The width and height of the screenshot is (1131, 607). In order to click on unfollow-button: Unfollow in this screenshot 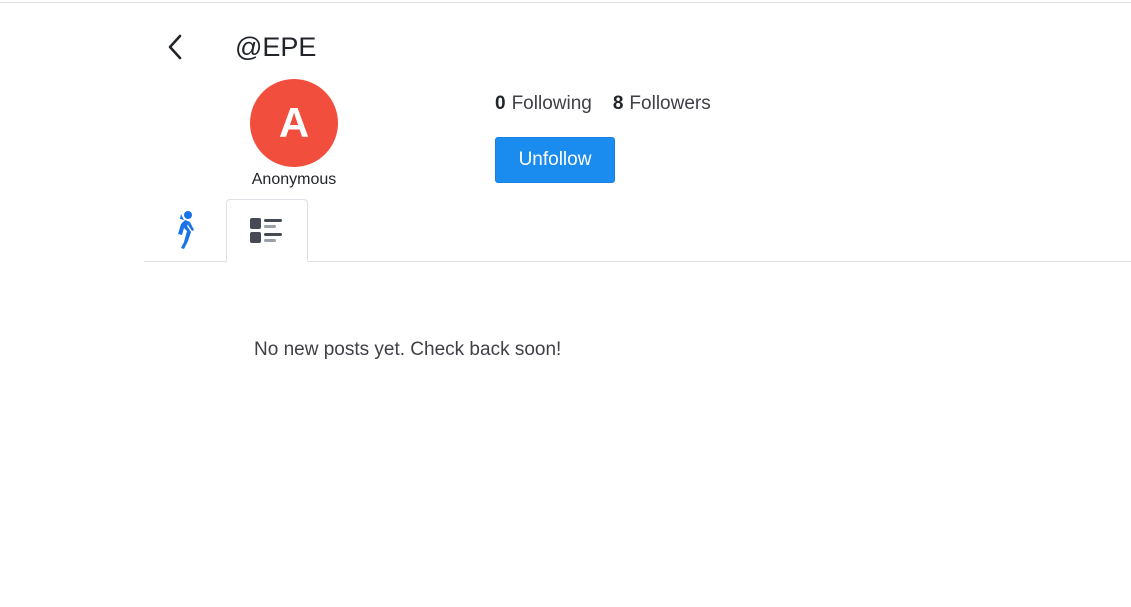, I will do `click(555, 160)`.